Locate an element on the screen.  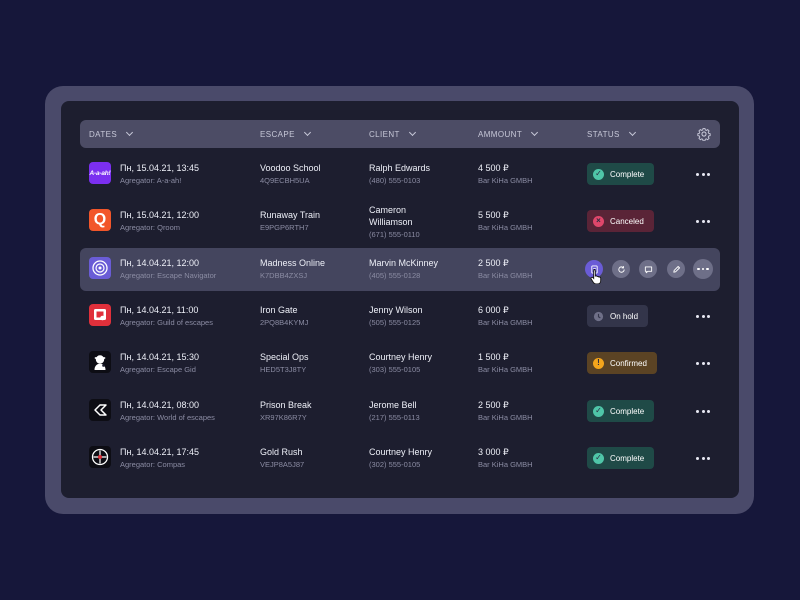
escape-cell: Special Ops HED5T3J8TY is located at coordinates (284, 363).